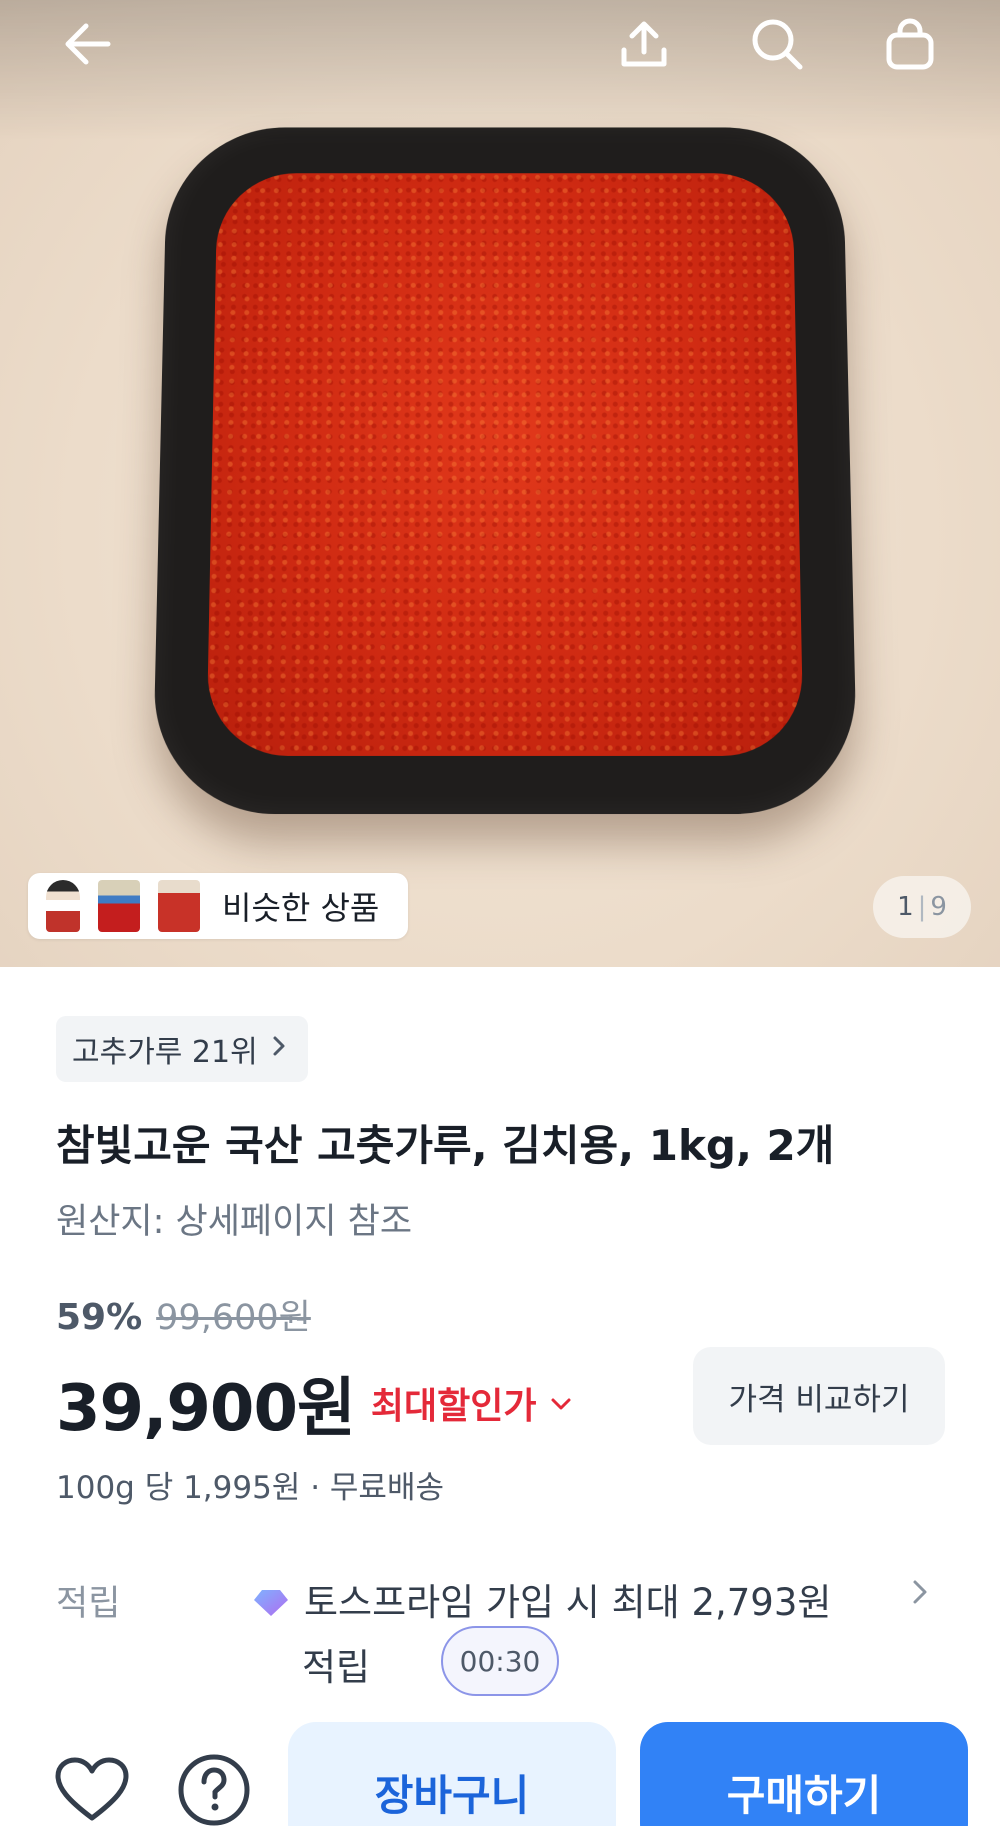 The height and width of the screenshot is (1826, 1000). I want to click on product-origin: 원산지: 상세페이지 참조, so click(234, 1222).